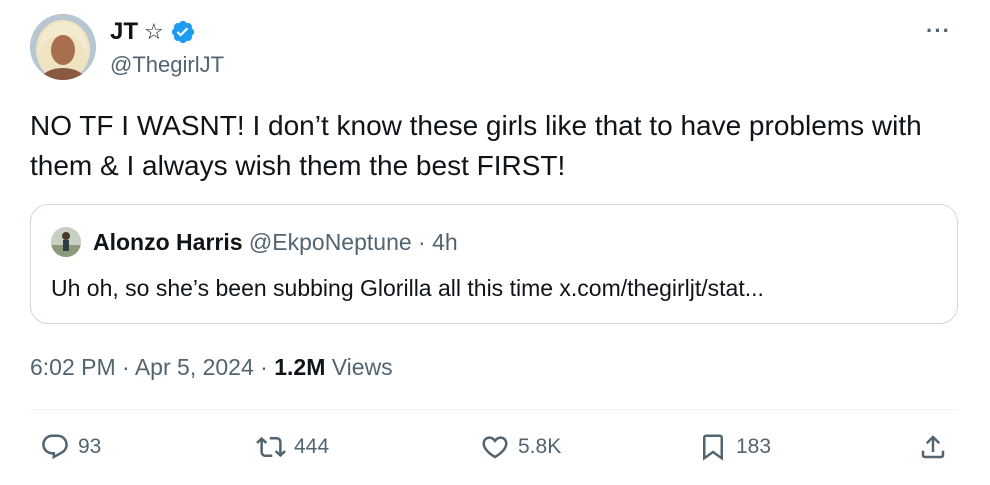  Describe the element at coordinates (362, 367) in the screenshot. I see `views-label: Views` at that location.